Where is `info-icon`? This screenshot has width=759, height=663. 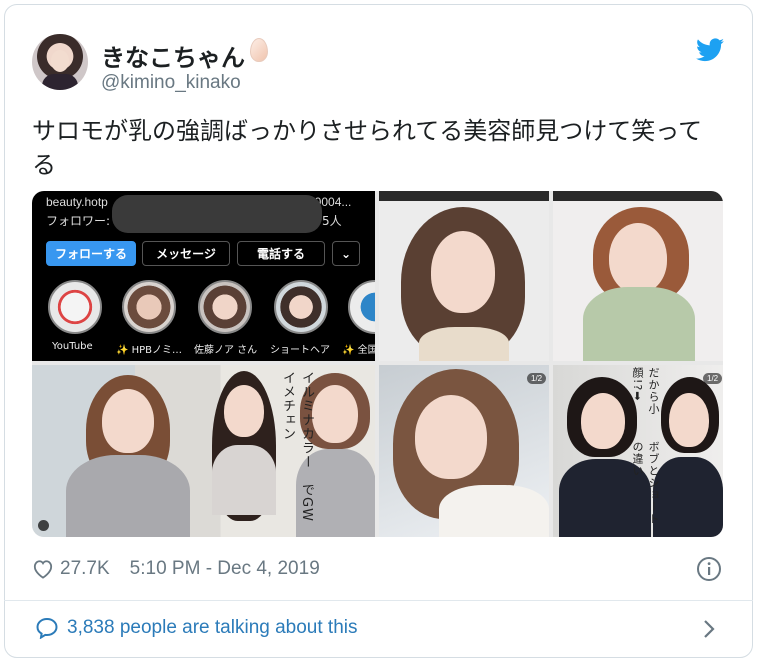 info-icon is located at coordinates (709, 569).